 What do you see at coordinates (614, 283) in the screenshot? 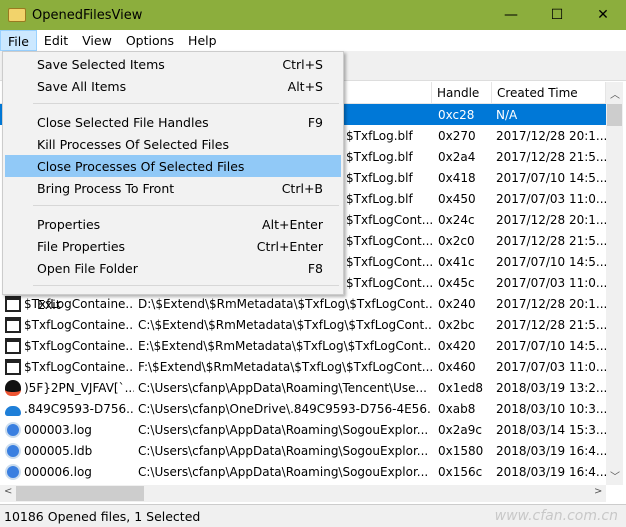
I see `vertical-scrollbar: ︿ ﹀` at bounding box center [614, 283].